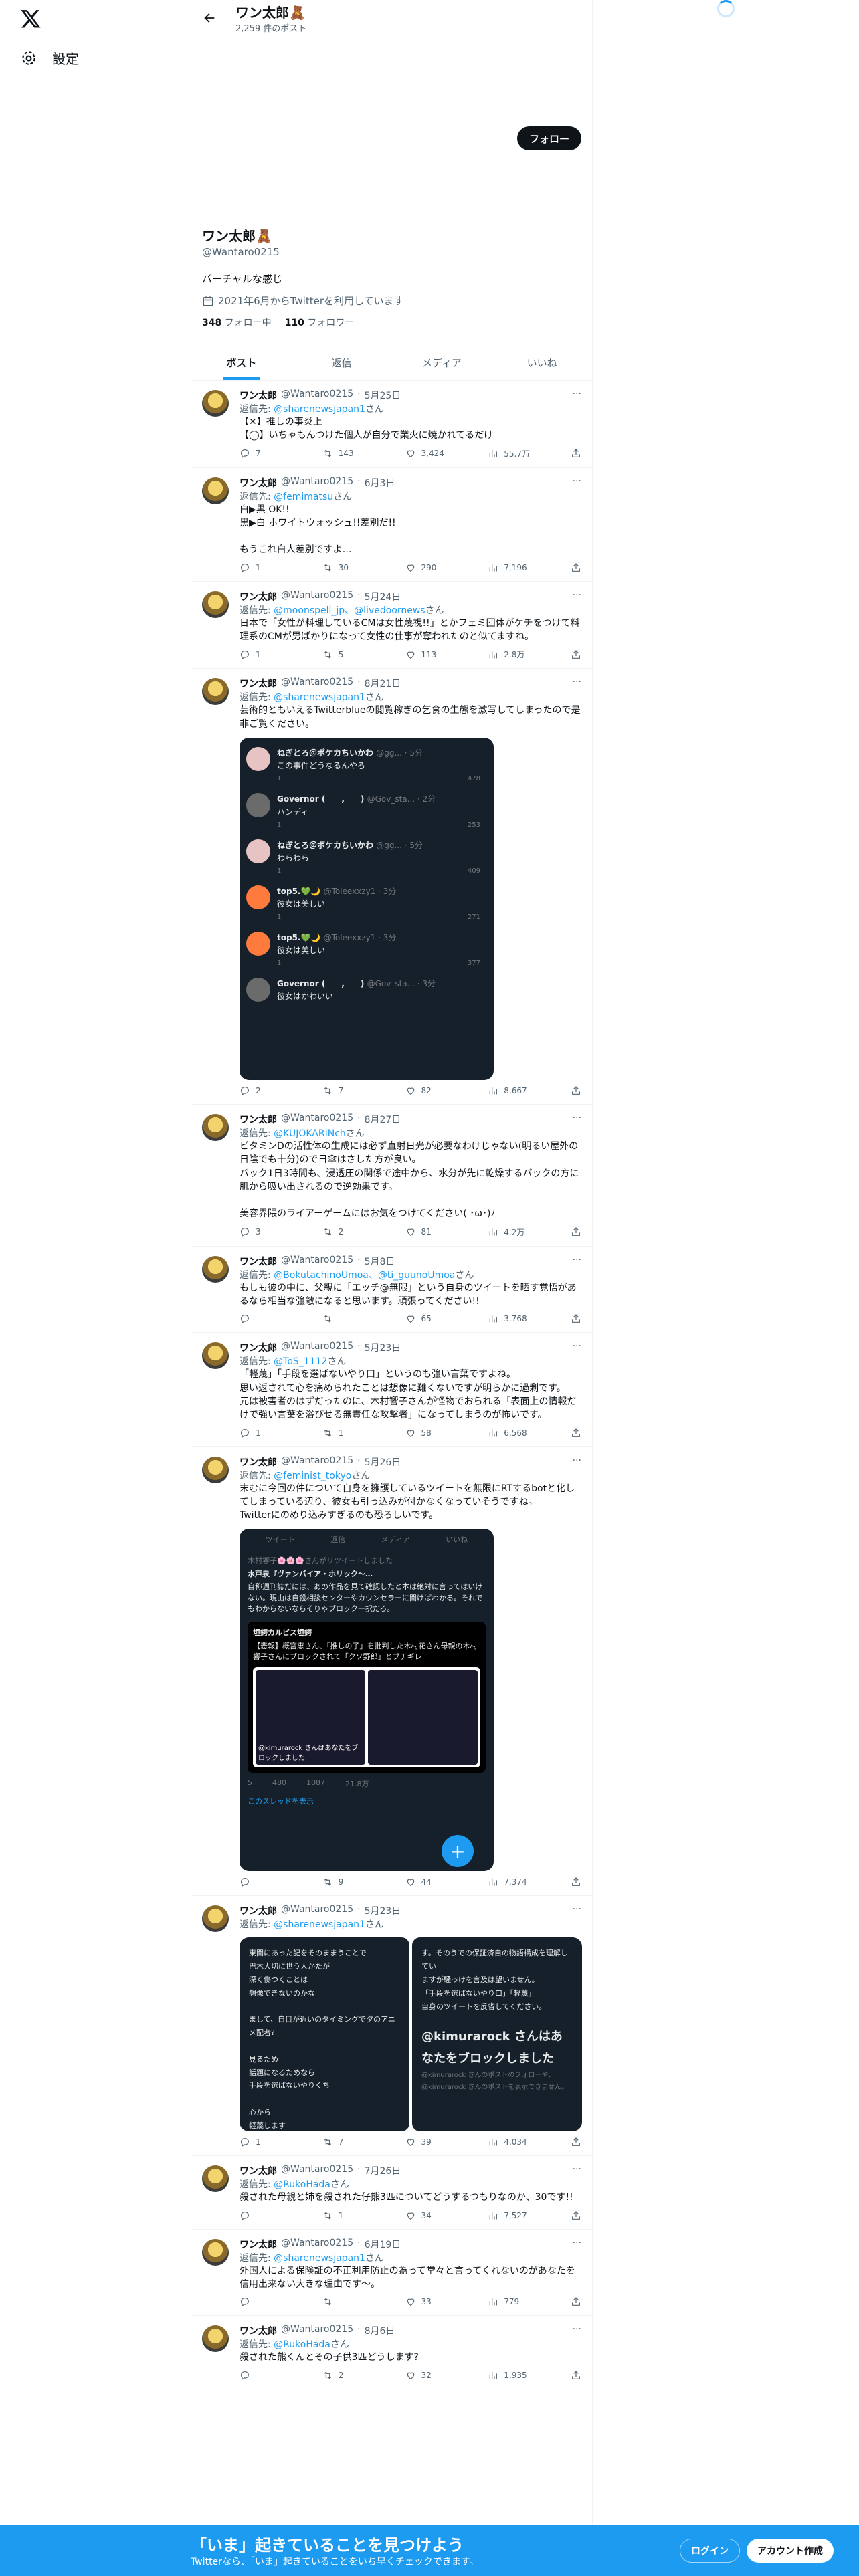 The width and height of the screenshot is (859, 2576). Describe the element at coordinates (352, 453) in the screenshot. I see `repost-button: 143` at that location.